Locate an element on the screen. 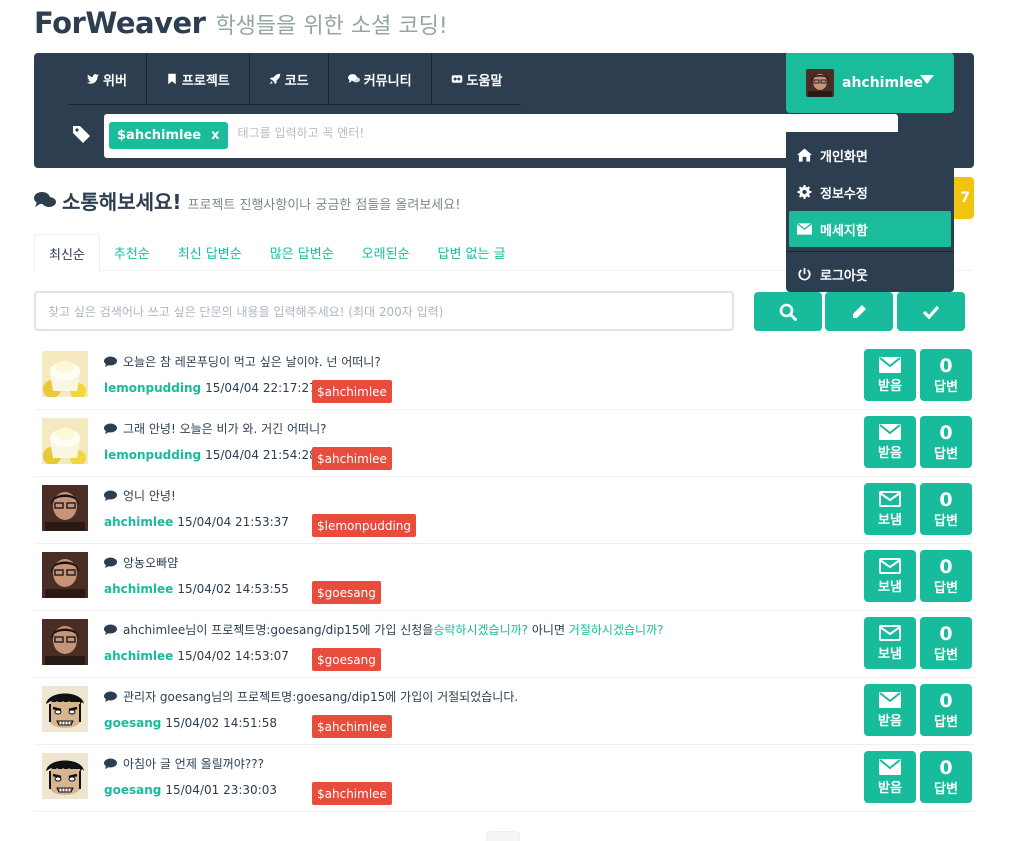  tag-chip-remove-button: x is located at coordinates (215, 135).